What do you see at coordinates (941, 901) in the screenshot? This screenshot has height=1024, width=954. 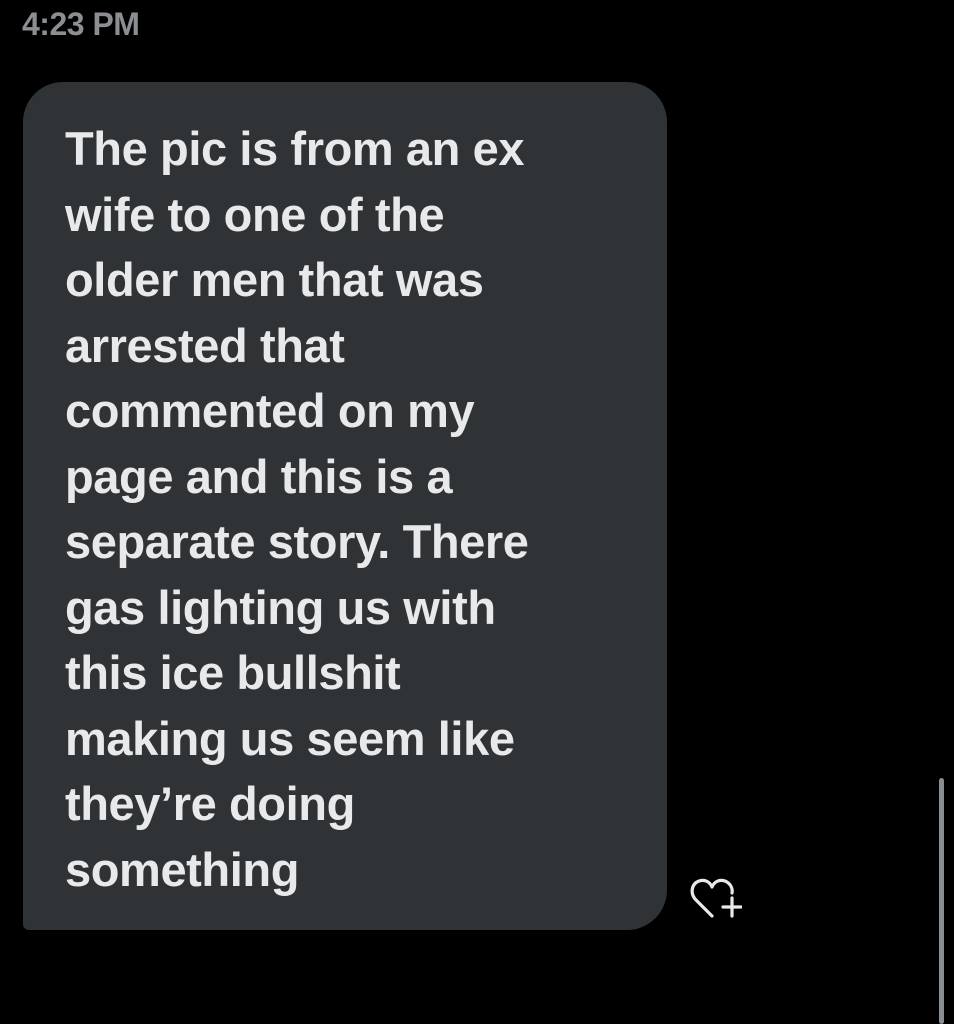 I see `scrollbar` at bounding box center [941, 901].